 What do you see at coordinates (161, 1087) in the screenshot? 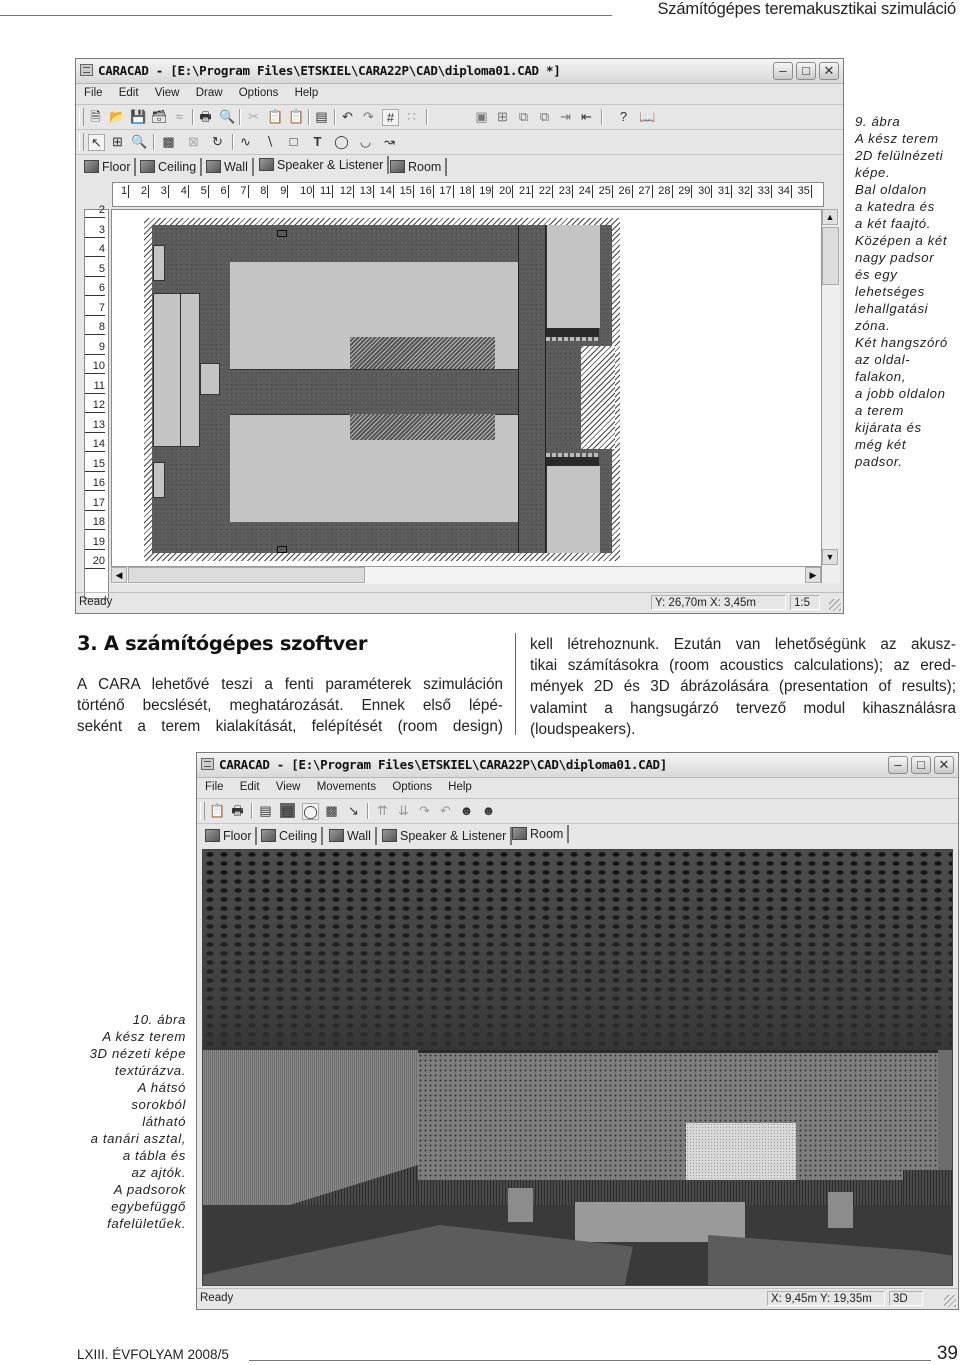
I see `text-line: A hátsó` at bounding box center [161, 1087].